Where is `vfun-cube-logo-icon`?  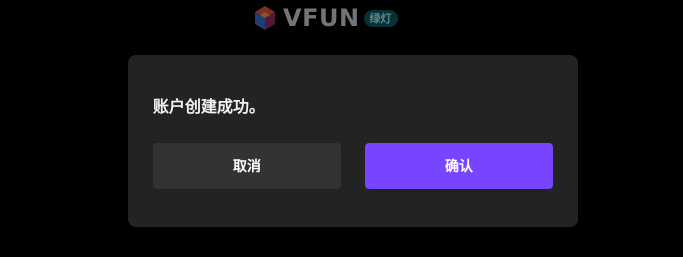 vfun-cube-logo-icon is located at coordinates (265, 18).